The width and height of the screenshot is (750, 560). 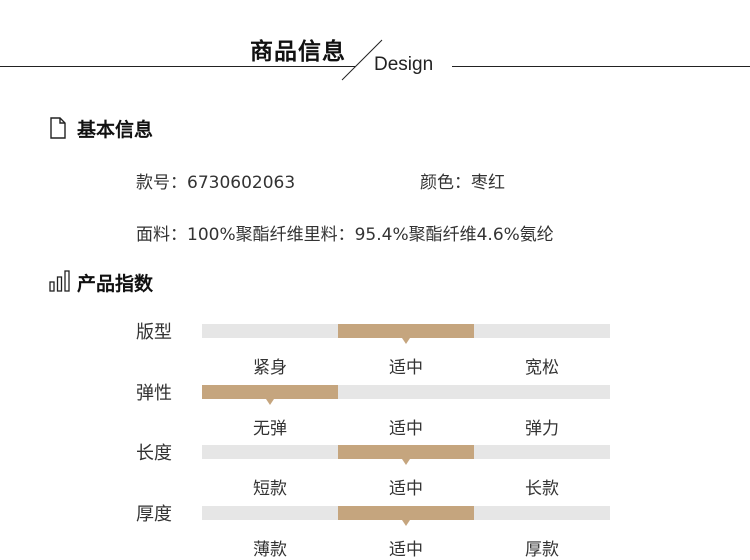 What do you see at coordinates (542, 489) in the screenshot?
I see `index-option-label: 长款` at bounding box center [542, 489].